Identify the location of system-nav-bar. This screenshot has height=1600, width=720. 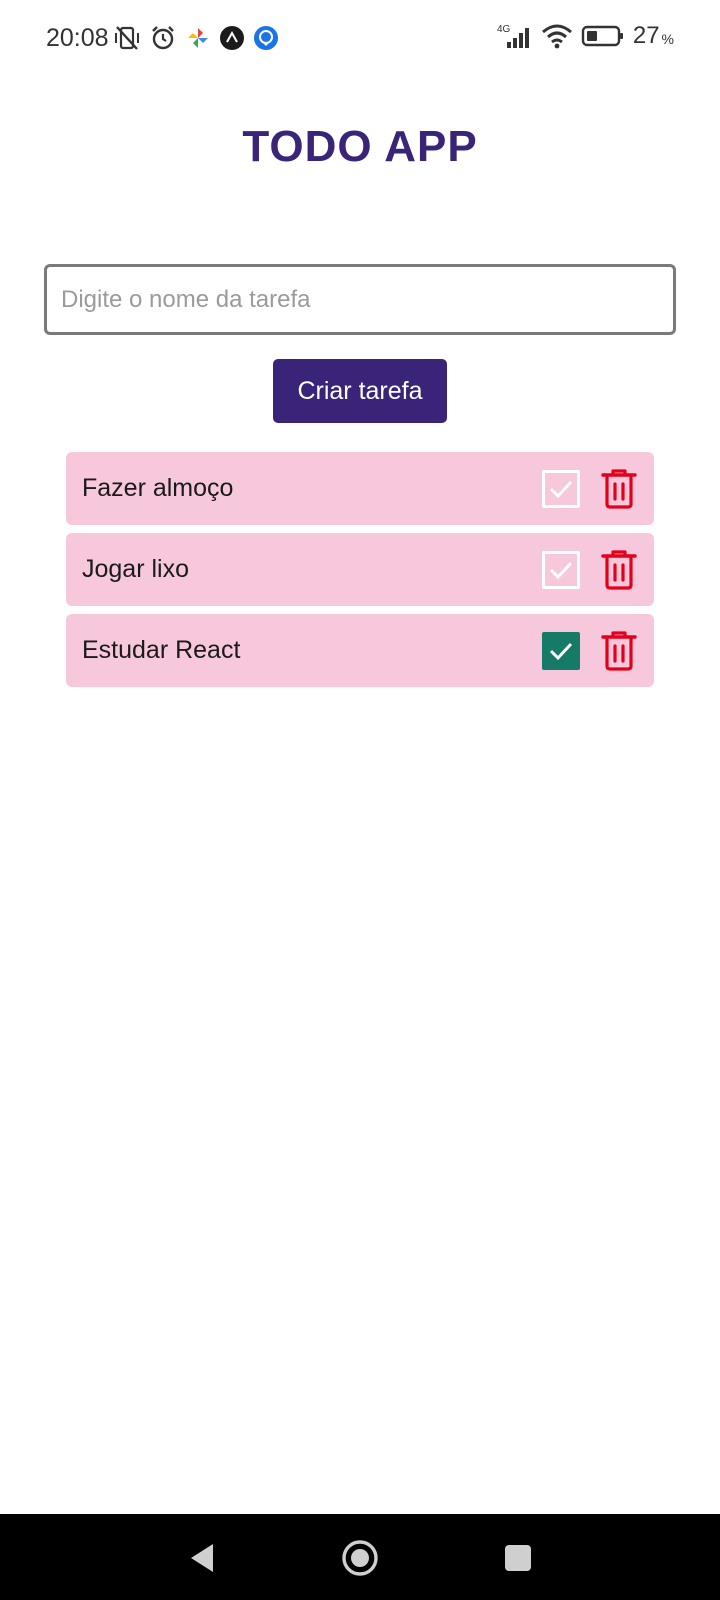
(360, 1557).